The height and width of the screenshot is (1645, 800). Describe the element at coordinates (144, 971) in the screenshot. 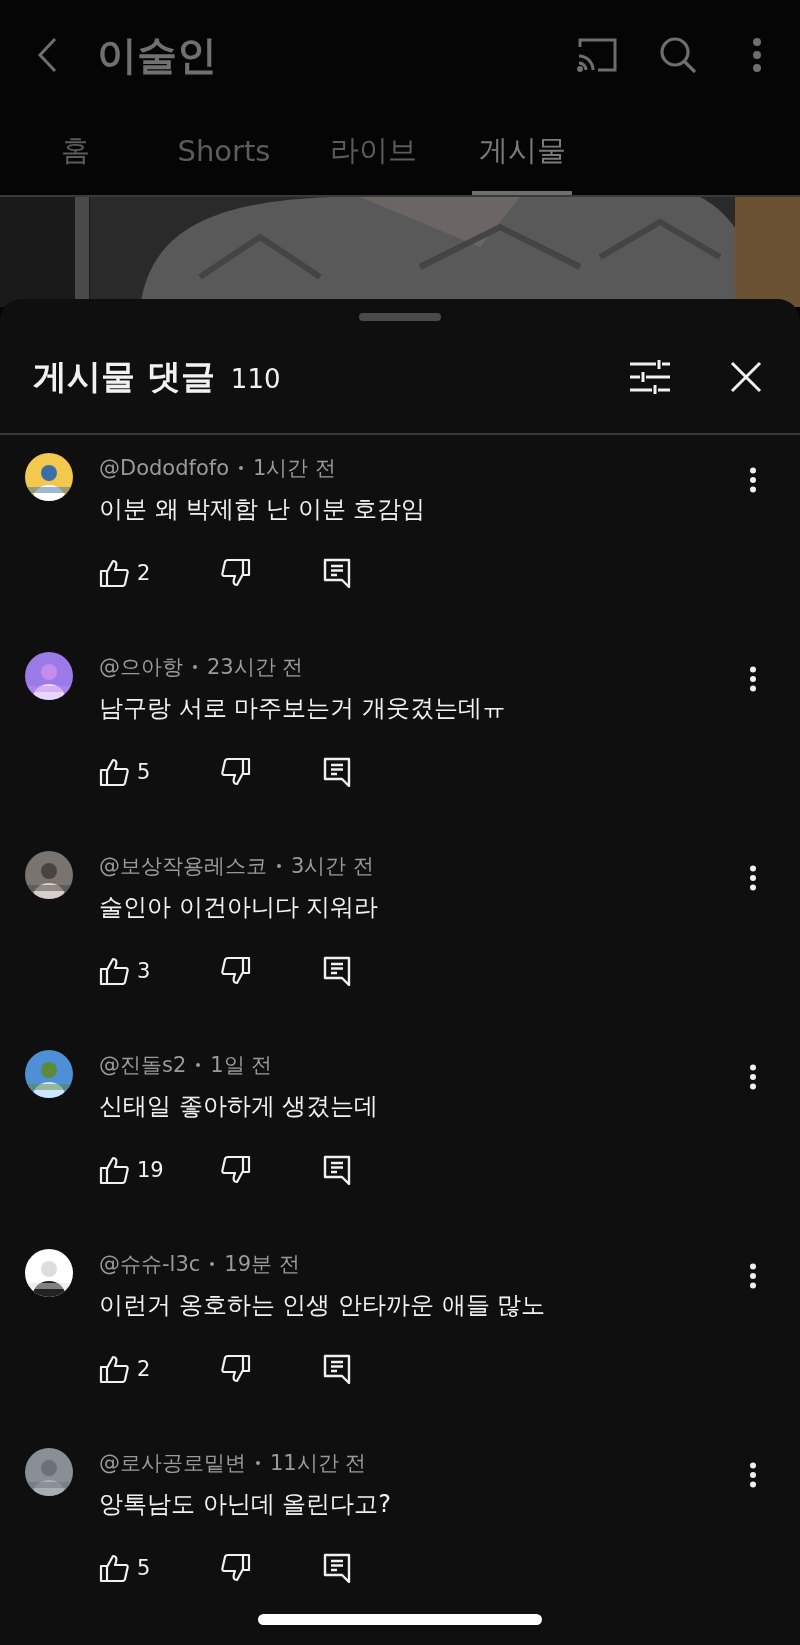

I see `like-count: 3` at that location.